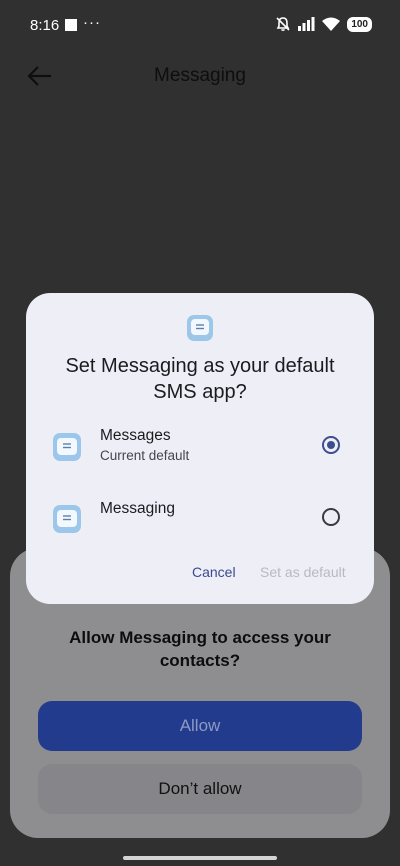  I want to click on status-icons: 100, so click(323, 24).